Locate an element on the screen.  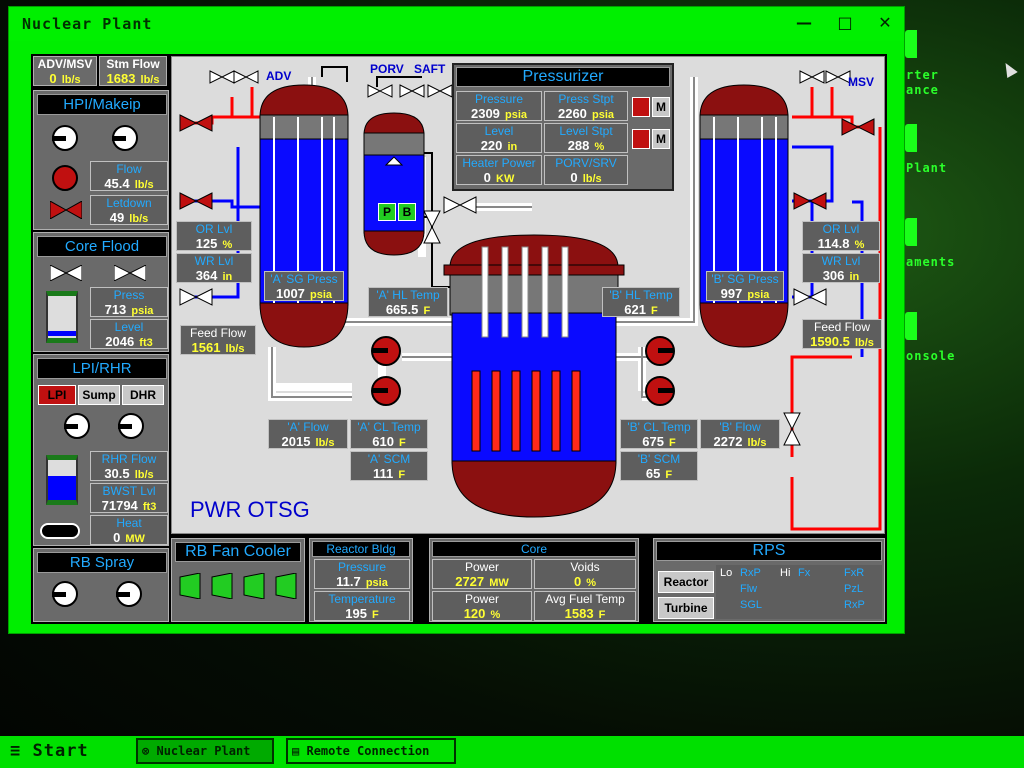
sg-b-feed-unit: lb/s is located at coordinates (864, 343).